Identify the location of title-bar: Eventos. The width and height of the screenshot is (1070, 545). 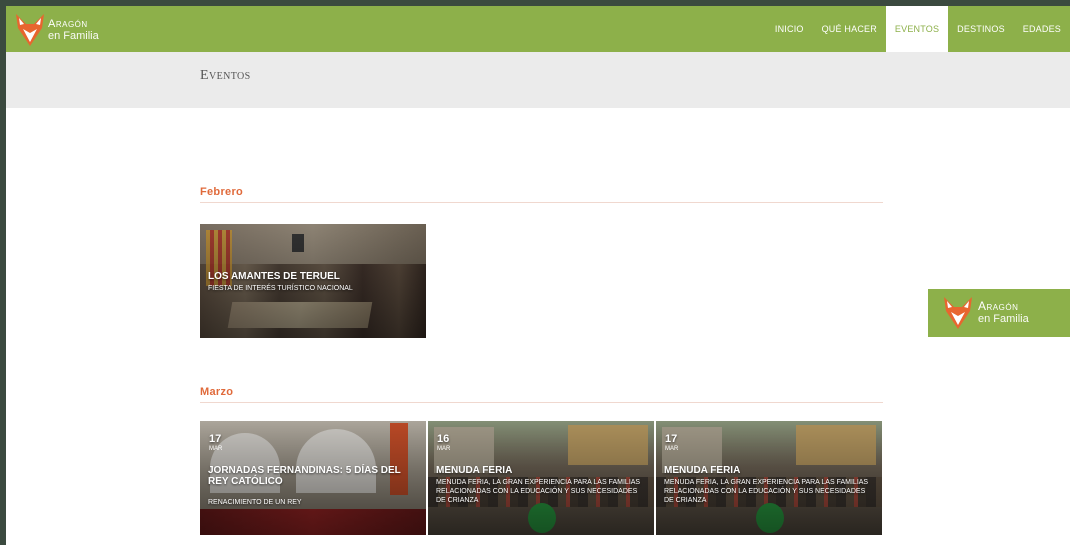
(538, 80).